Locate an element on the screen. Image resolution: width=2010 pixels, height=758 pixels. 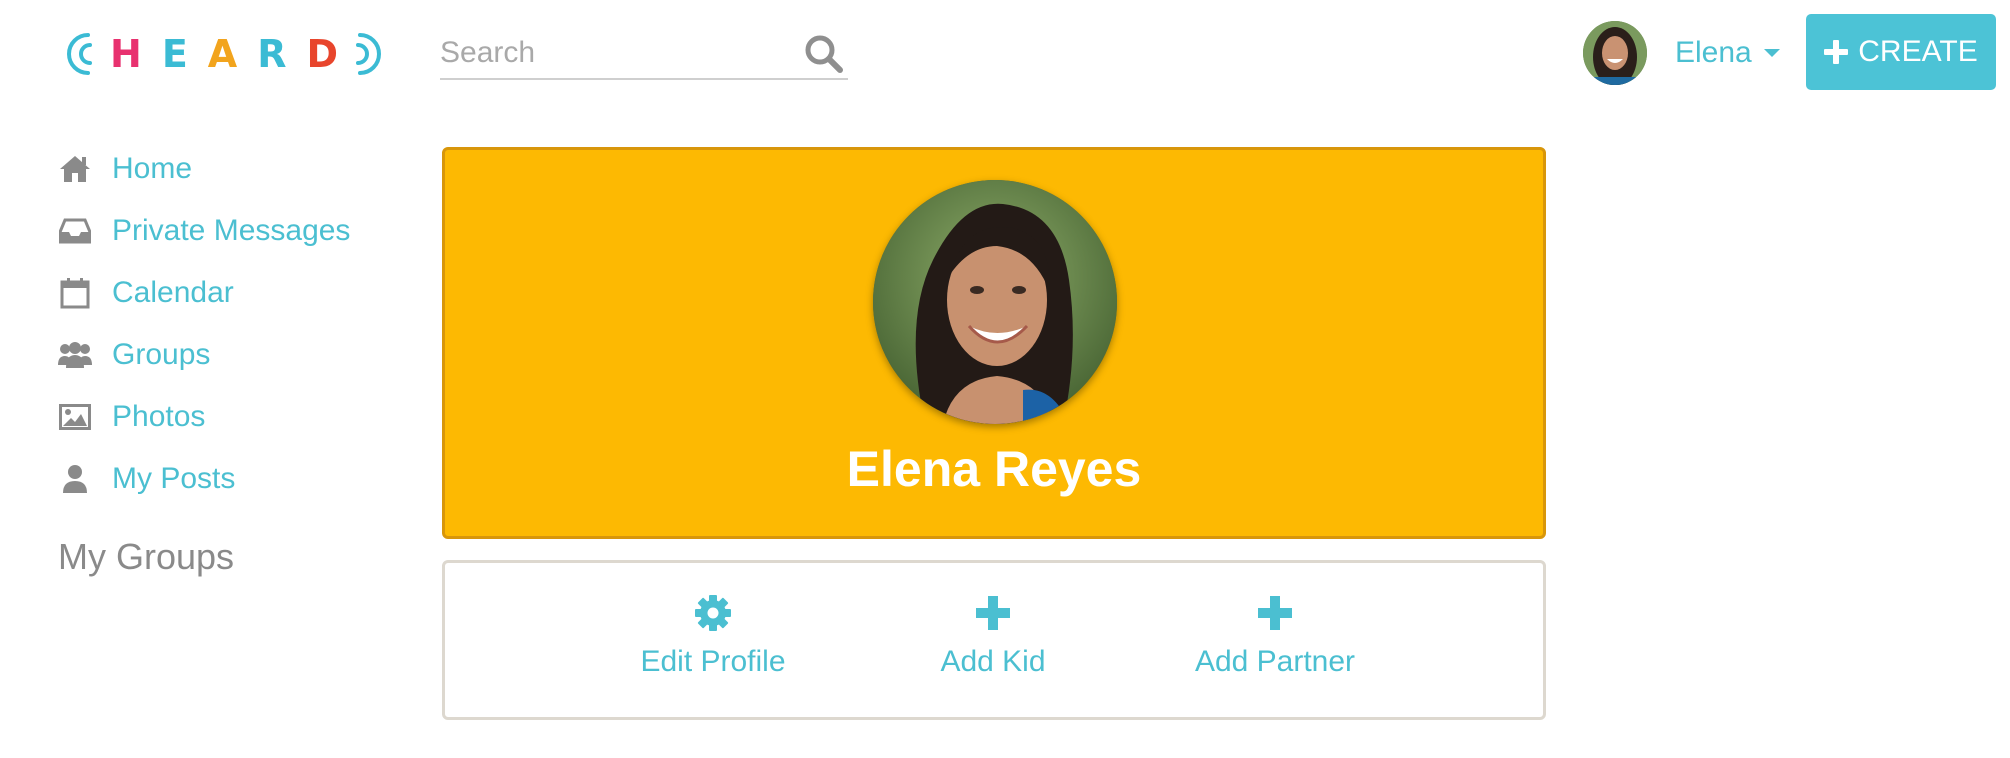
sidebar-item-private-messages: Private Messages is located at coordinates (238, 231).